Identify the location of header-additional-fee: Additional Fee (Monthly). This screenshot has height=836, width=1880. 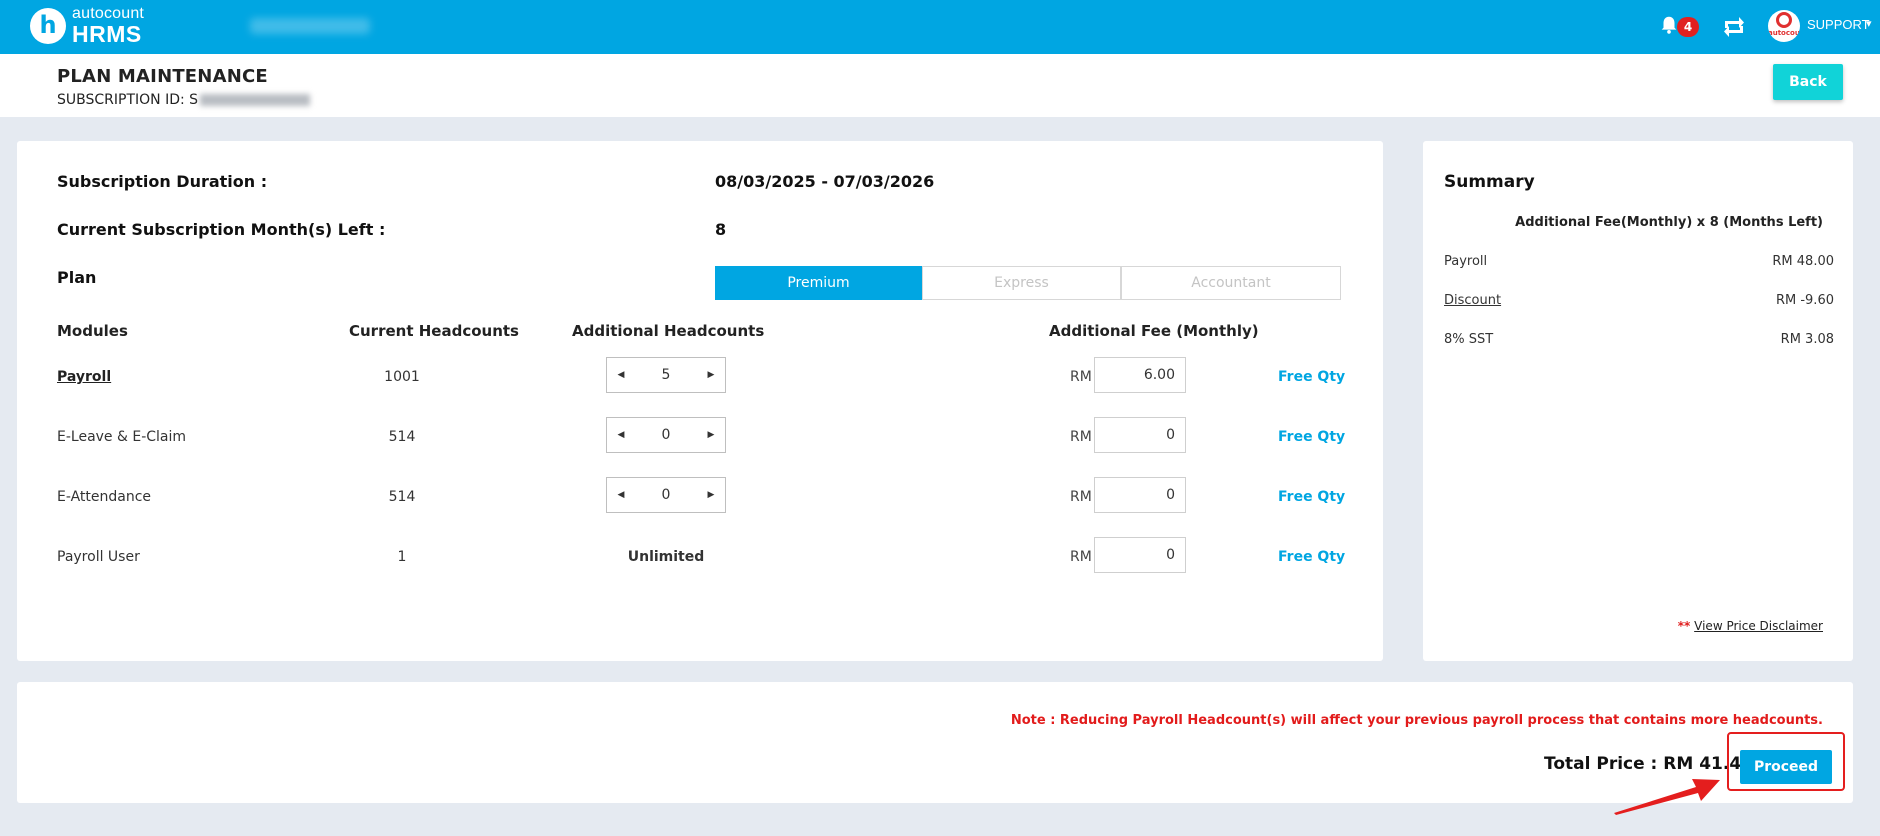
(1154, 331).